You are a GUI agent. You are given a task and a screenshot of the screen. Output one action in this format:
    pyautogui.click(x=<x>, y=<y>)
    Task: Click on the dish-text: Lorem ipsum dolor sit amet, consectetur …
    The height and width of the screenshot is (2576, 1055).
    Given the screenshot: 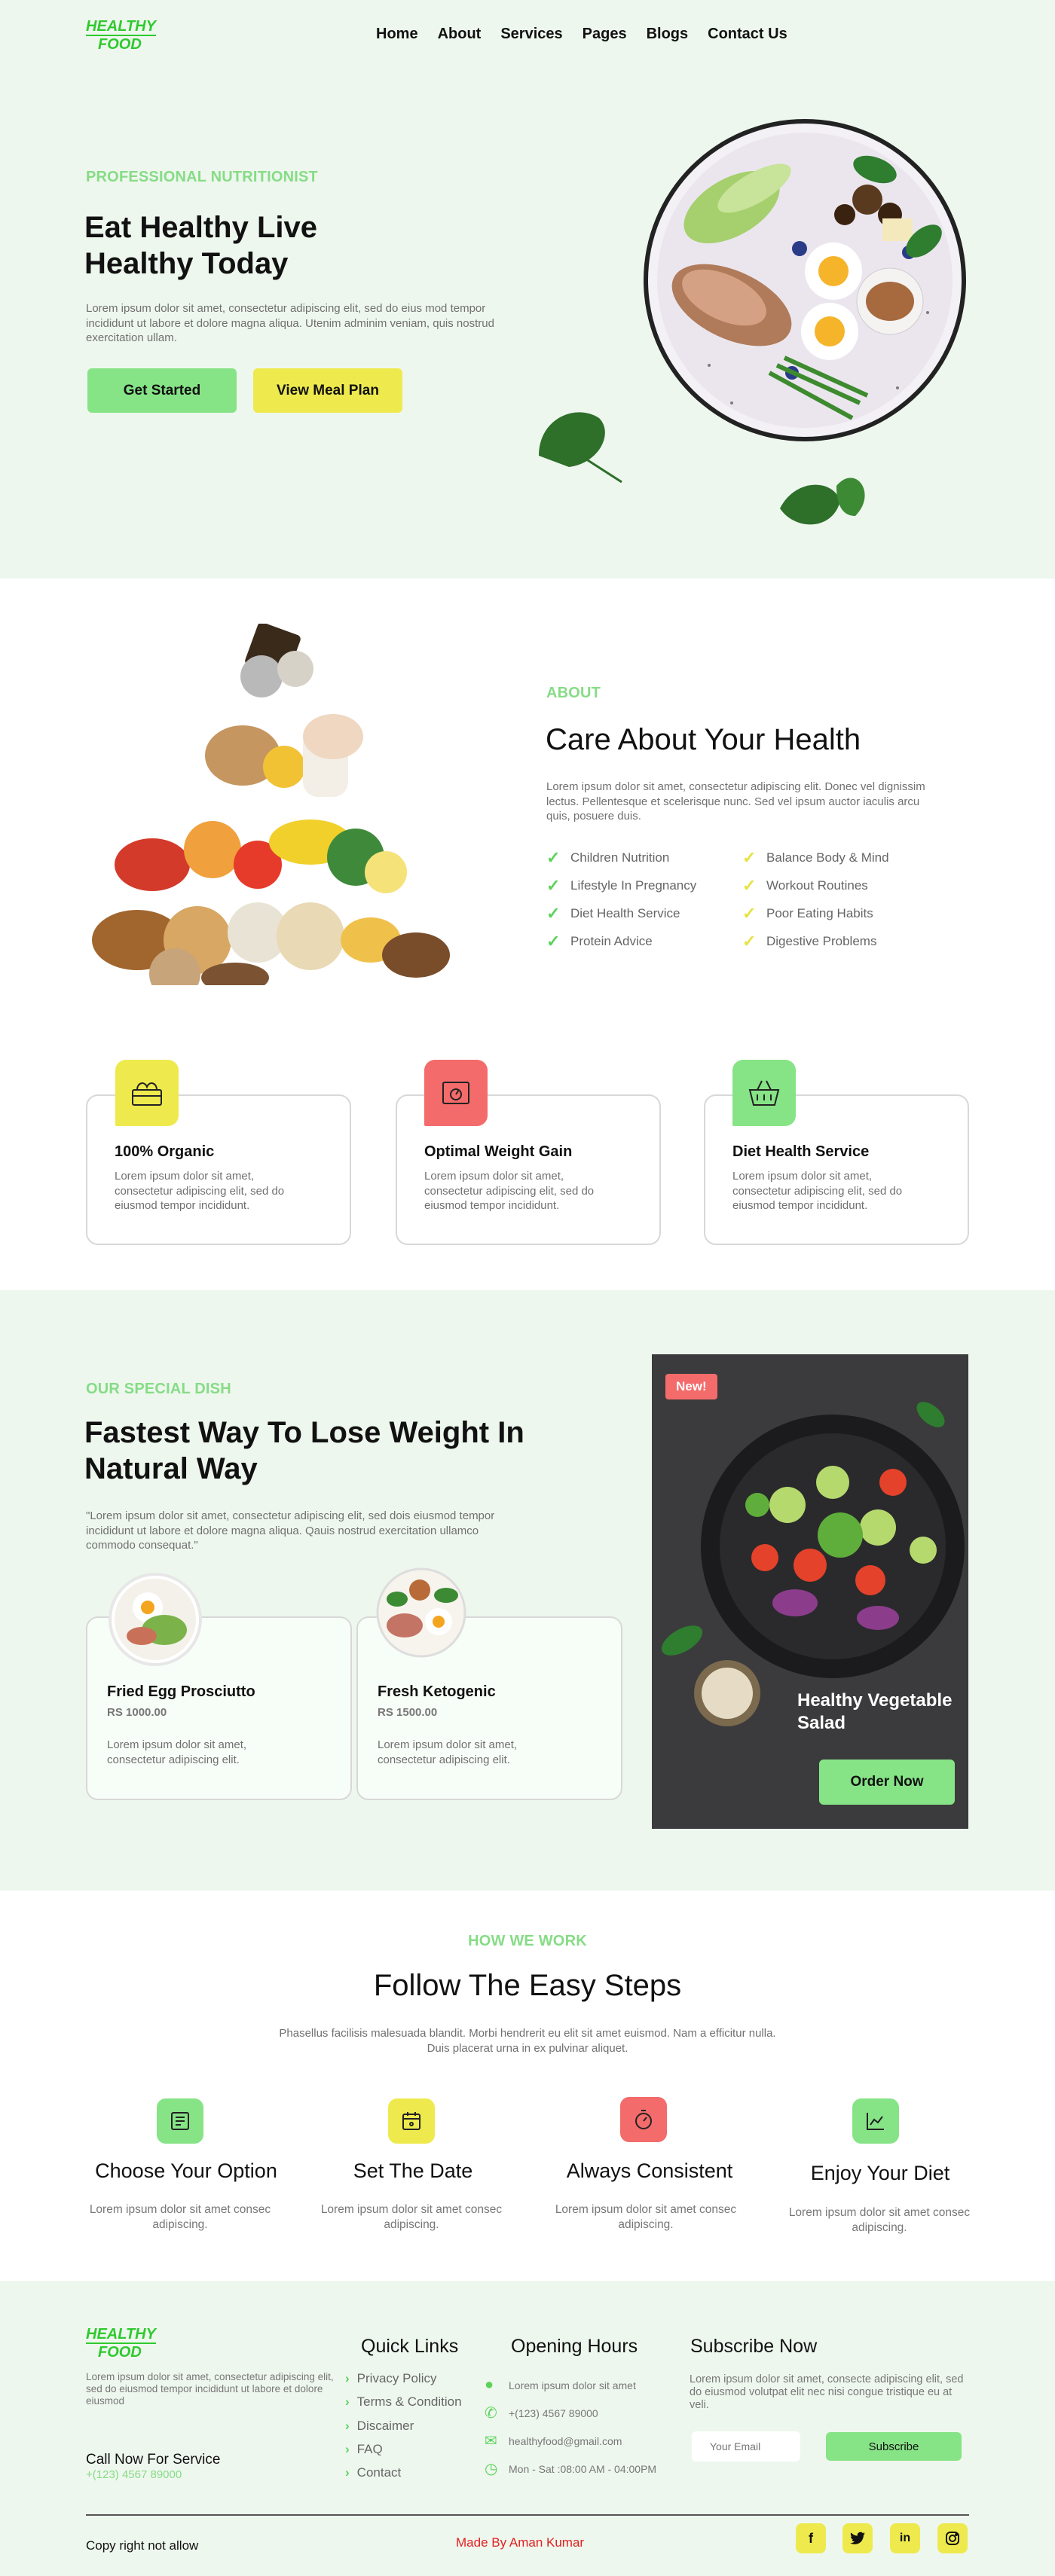 What is the action you would take?
    pyautogui.click(x=448, y=1752)
    